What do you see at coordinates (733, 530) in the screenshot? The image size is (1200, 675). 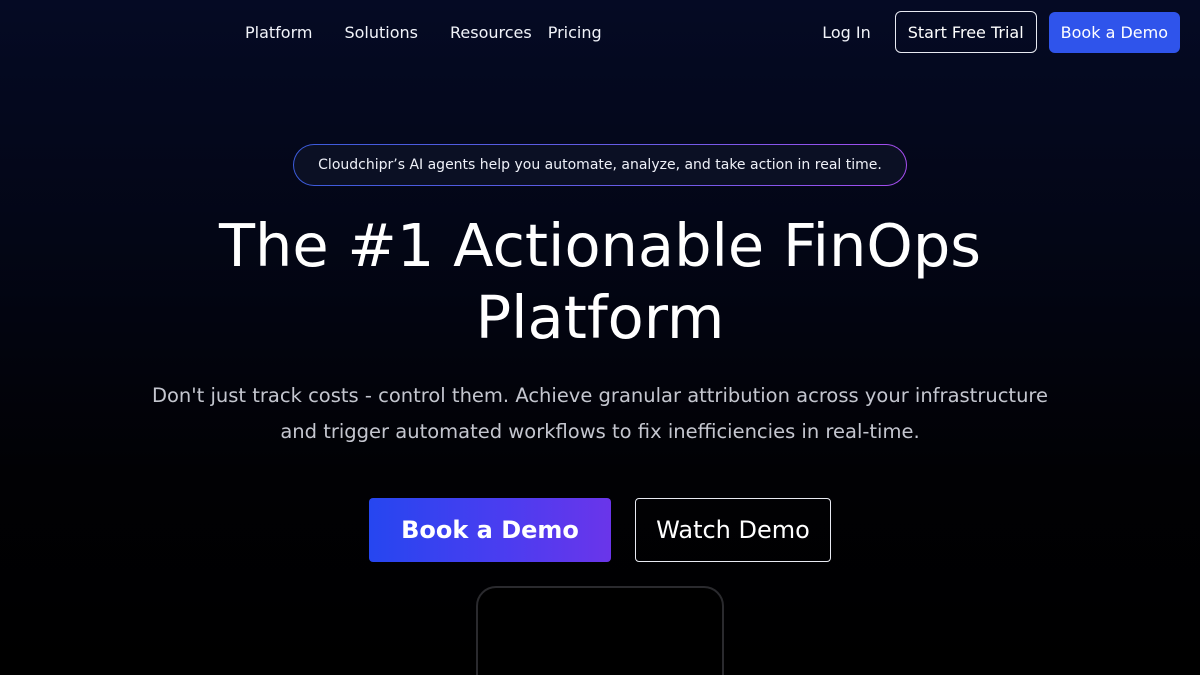 I see `watch-demo-button: Watch Demo` at bounding box center [733, 530].